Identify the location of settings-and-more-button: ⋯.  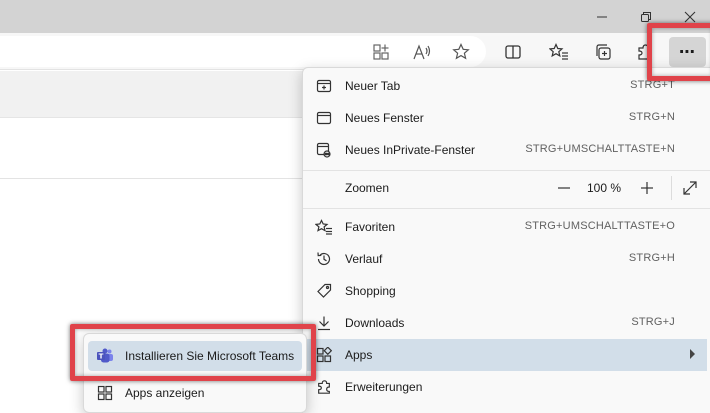
(687, 52).